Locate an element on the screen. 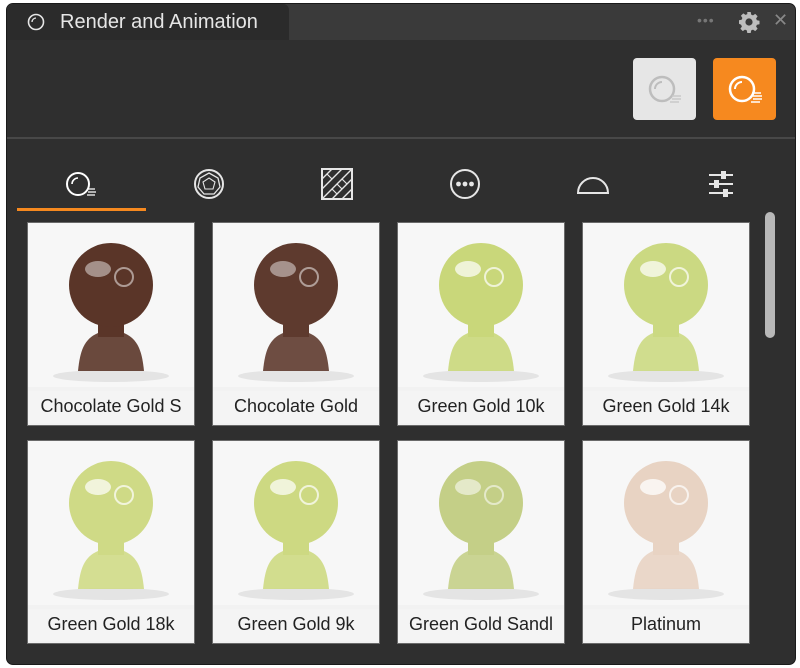 This screenshot has width=800, height=668. tab-textures is located at coordinates (337, 182).